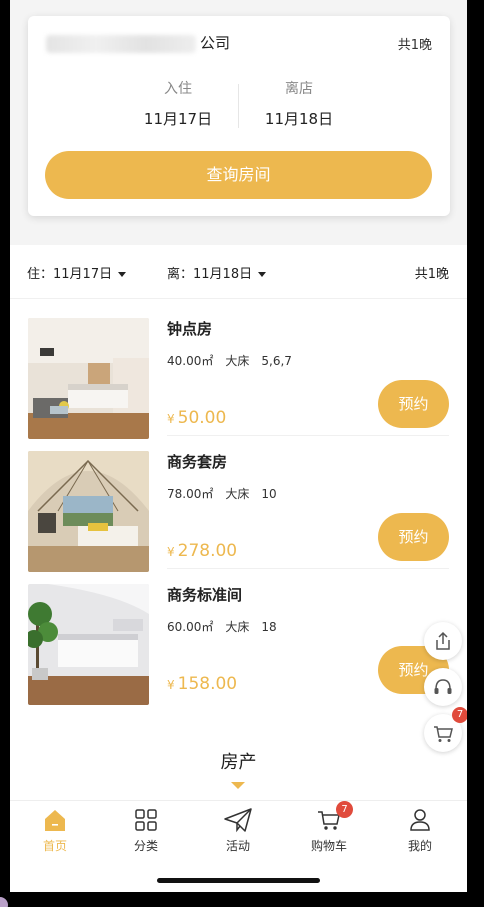 This screenshot has width=484, height=907. I want to click on search-rooms-button: 查询房间, so click(238, 175).